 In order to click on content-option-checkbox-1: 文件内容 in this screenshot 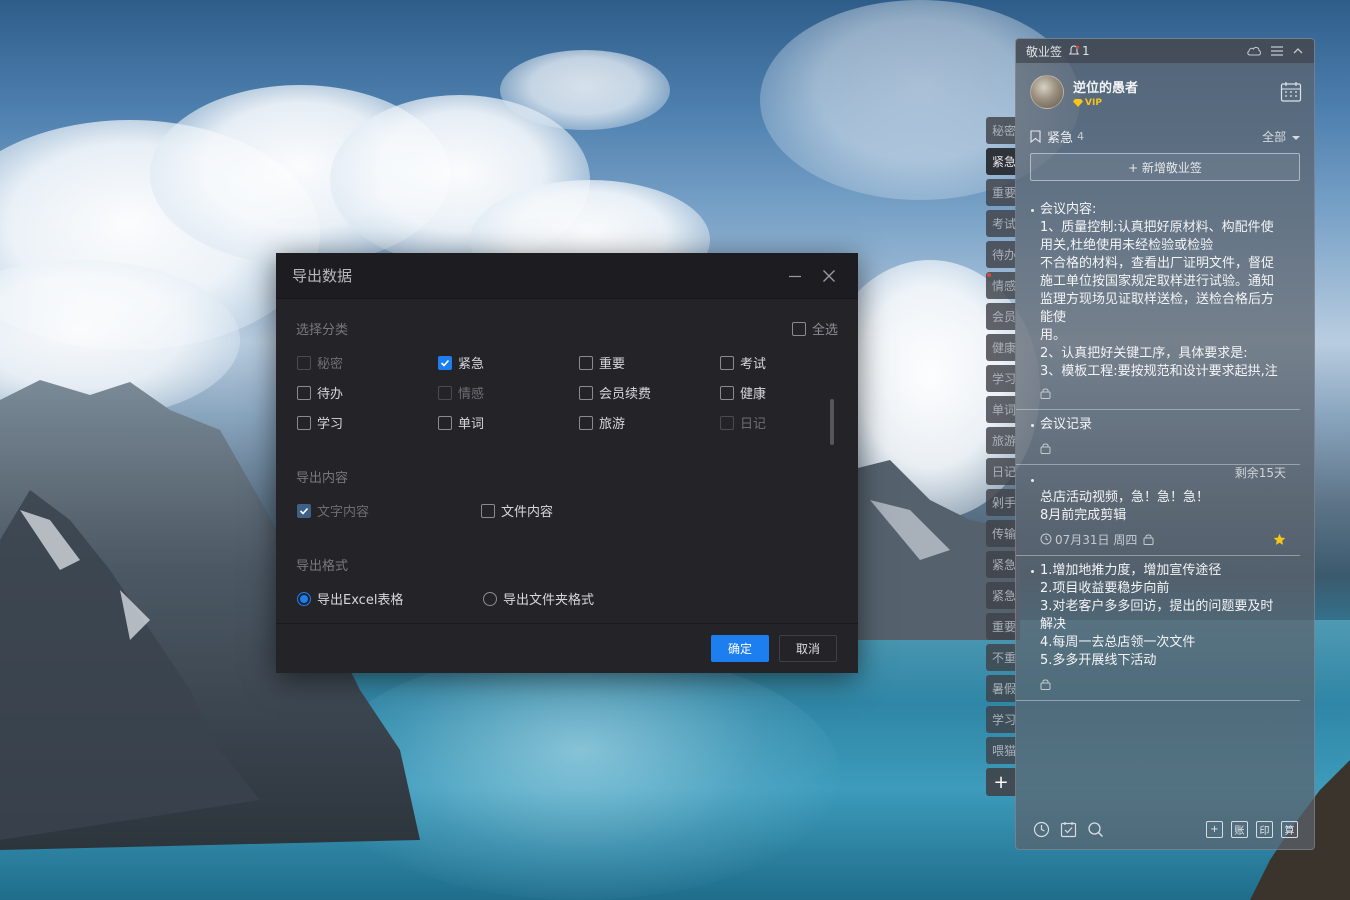, I will do `click(517, 510)`.